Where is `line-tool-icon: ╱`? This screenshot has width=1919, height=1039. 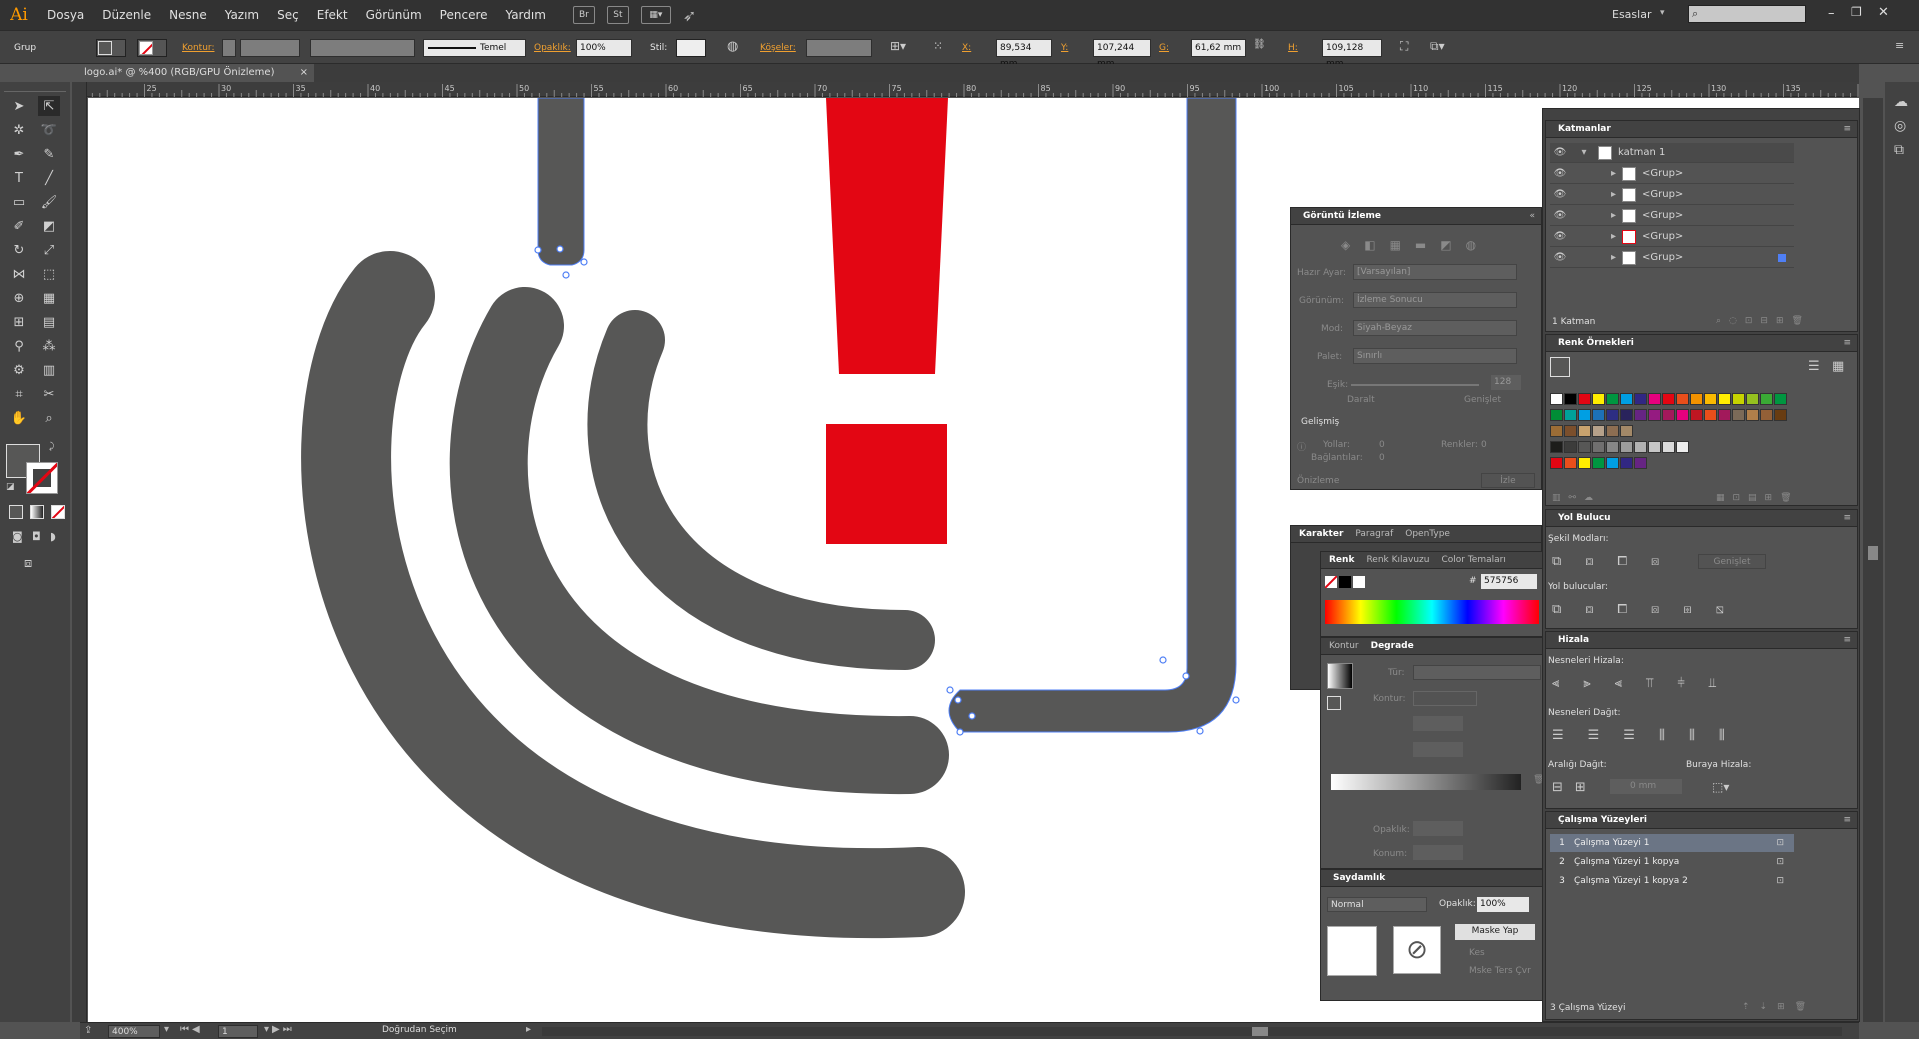
line-tool-icon: ╱ is located at coordinates (49, 178).